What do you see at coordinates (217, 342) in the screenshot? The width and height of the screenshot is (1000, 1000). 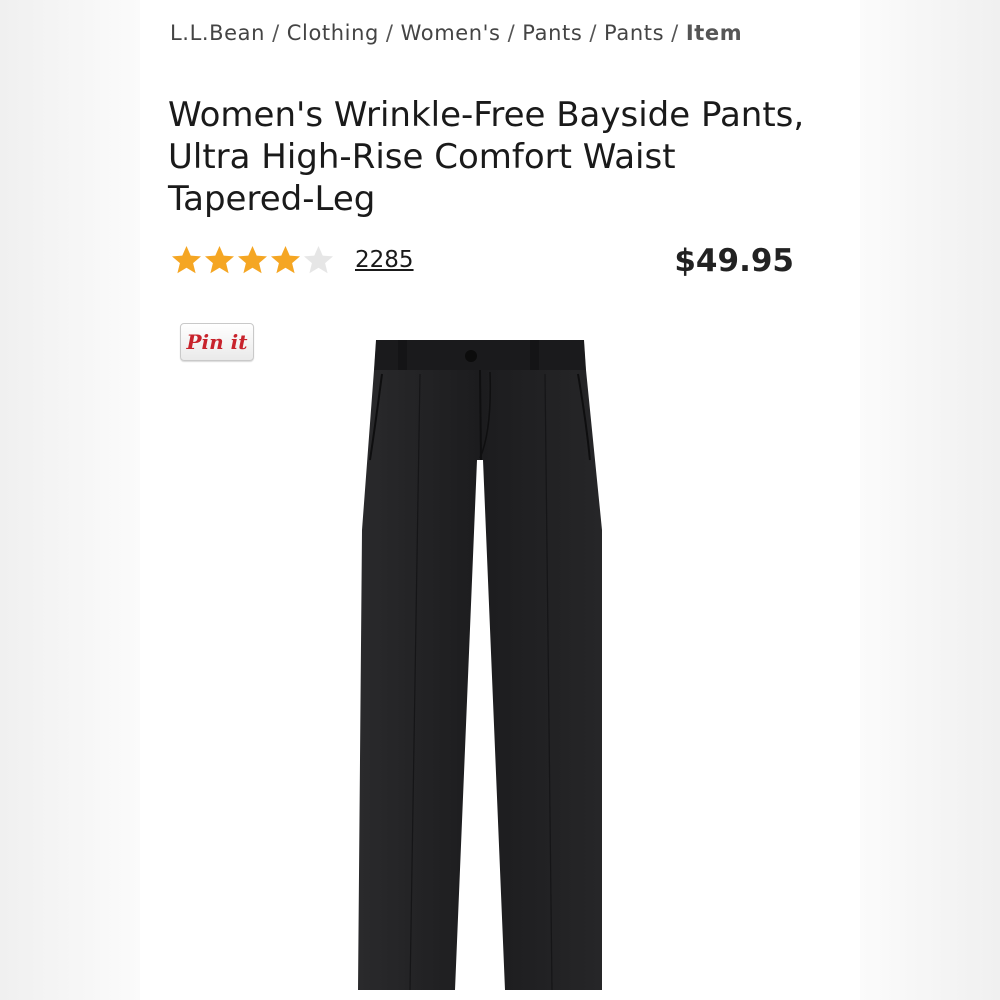 I see `pin-it-button: Pin it` at bounding box center [217, 342].